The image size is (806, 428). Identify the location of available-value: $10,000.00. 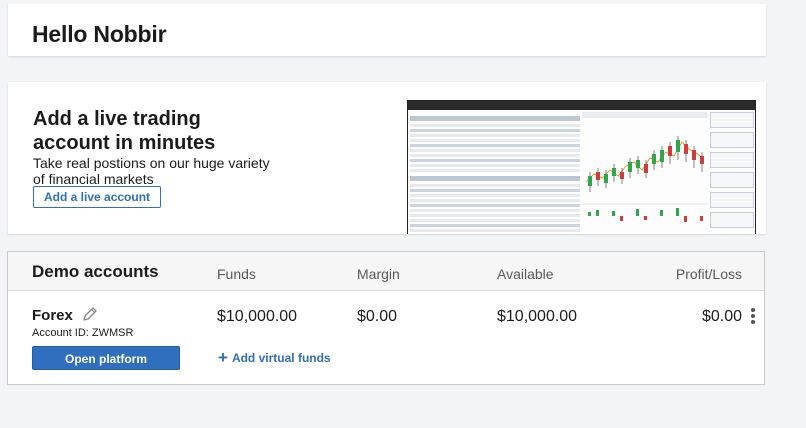
(537, 316).